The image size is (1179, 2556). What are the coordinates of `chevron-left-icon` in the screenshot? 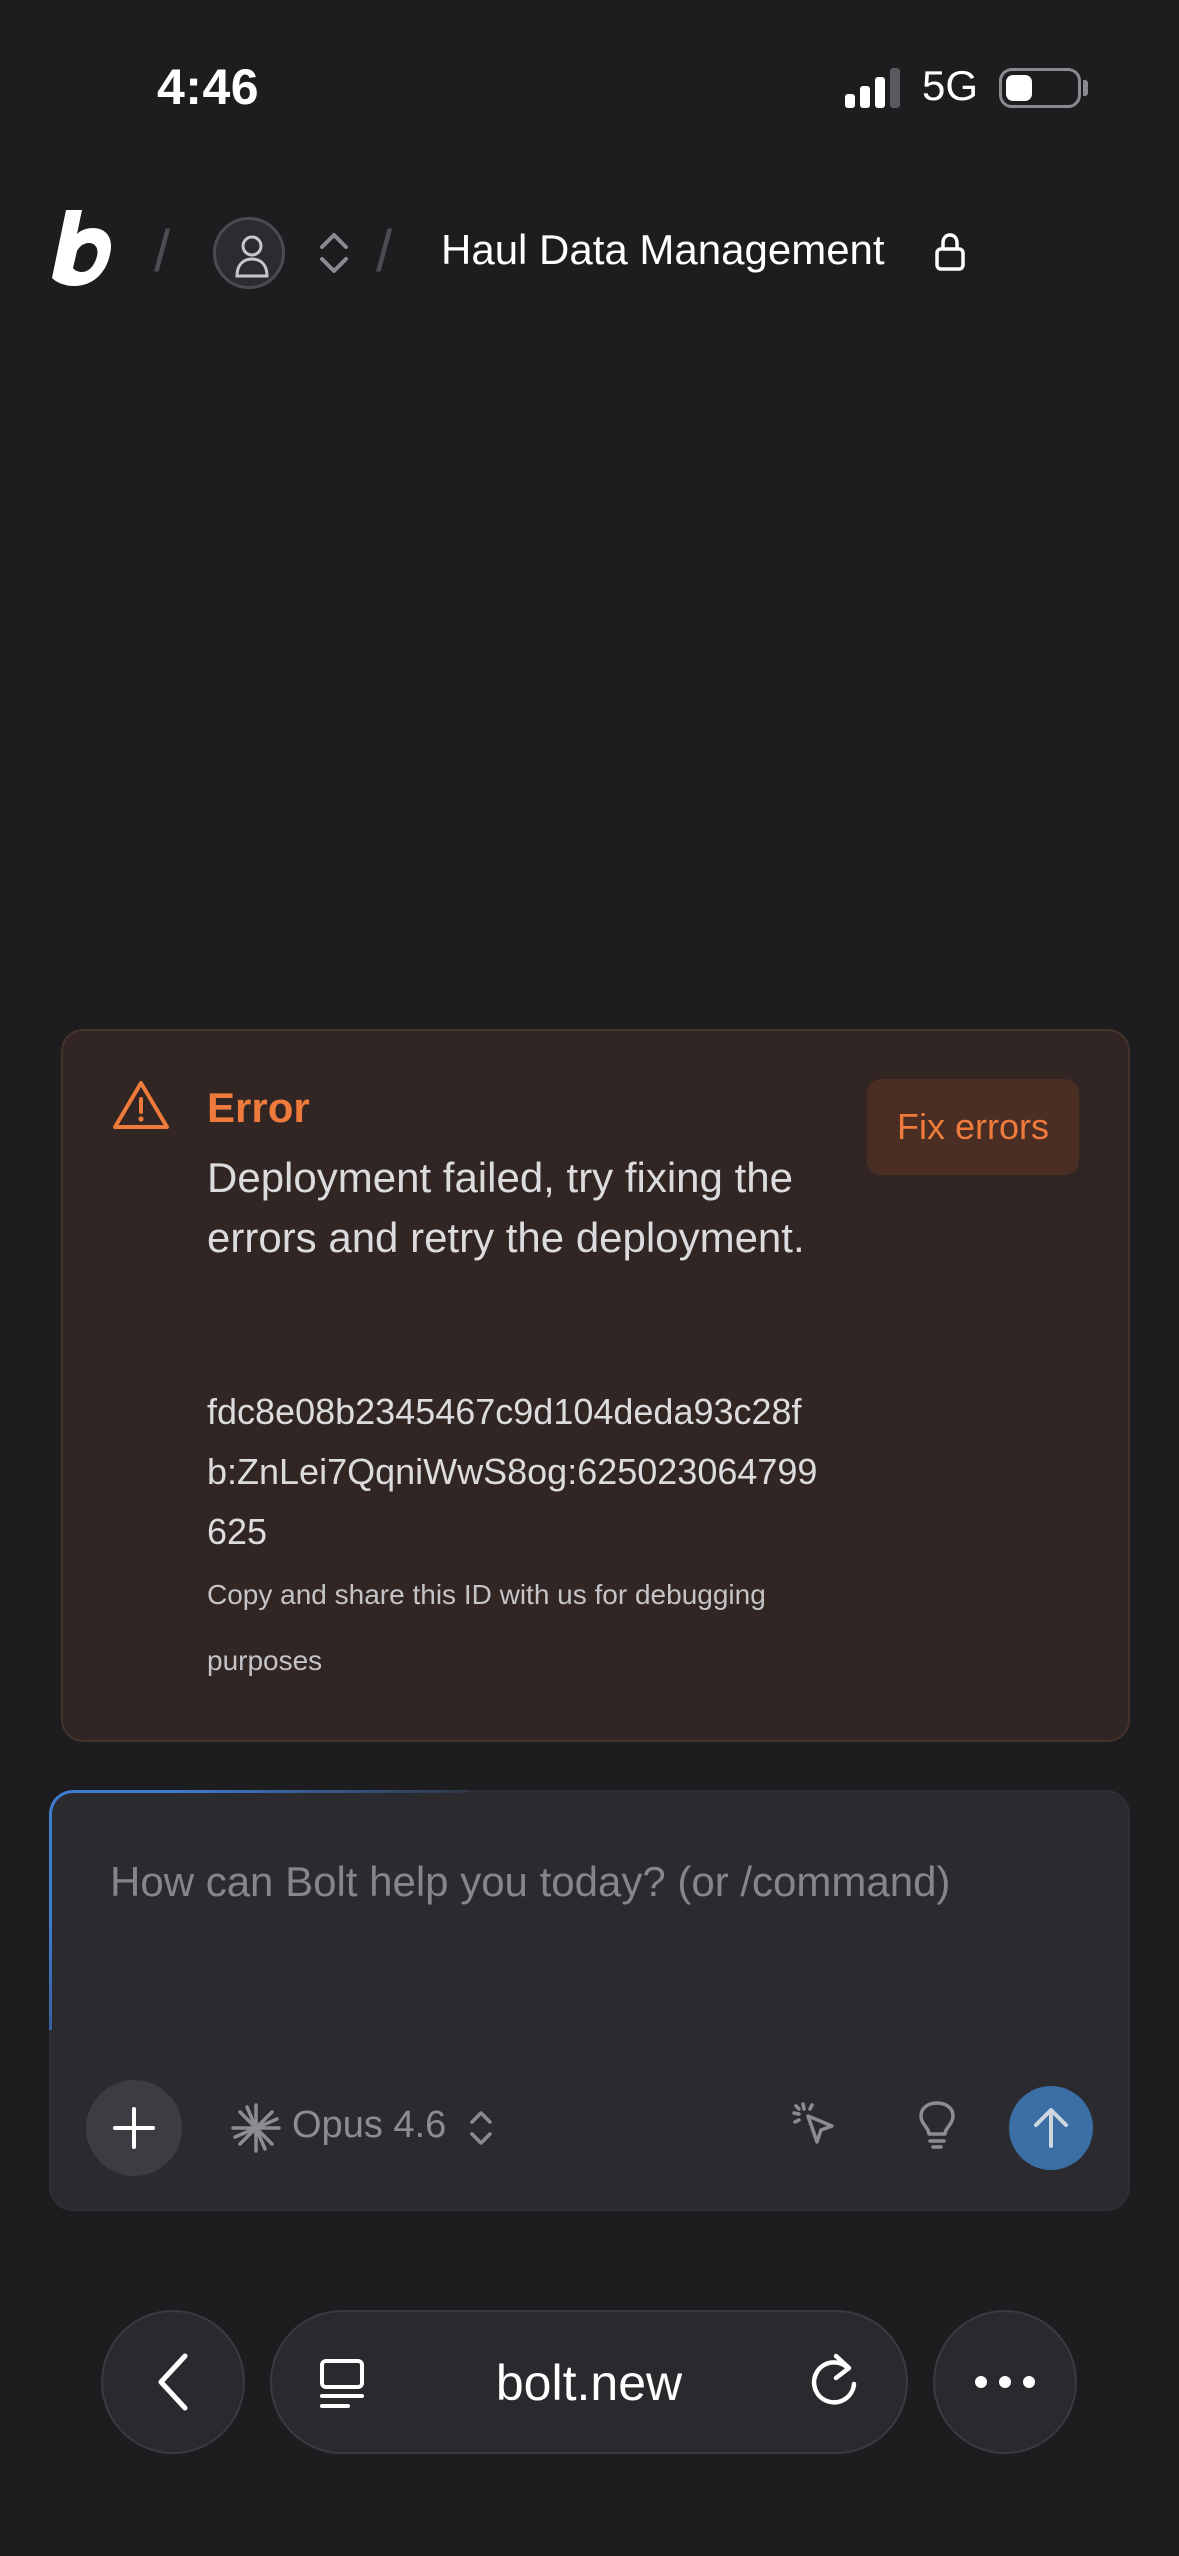 It's located at (173, 2382).